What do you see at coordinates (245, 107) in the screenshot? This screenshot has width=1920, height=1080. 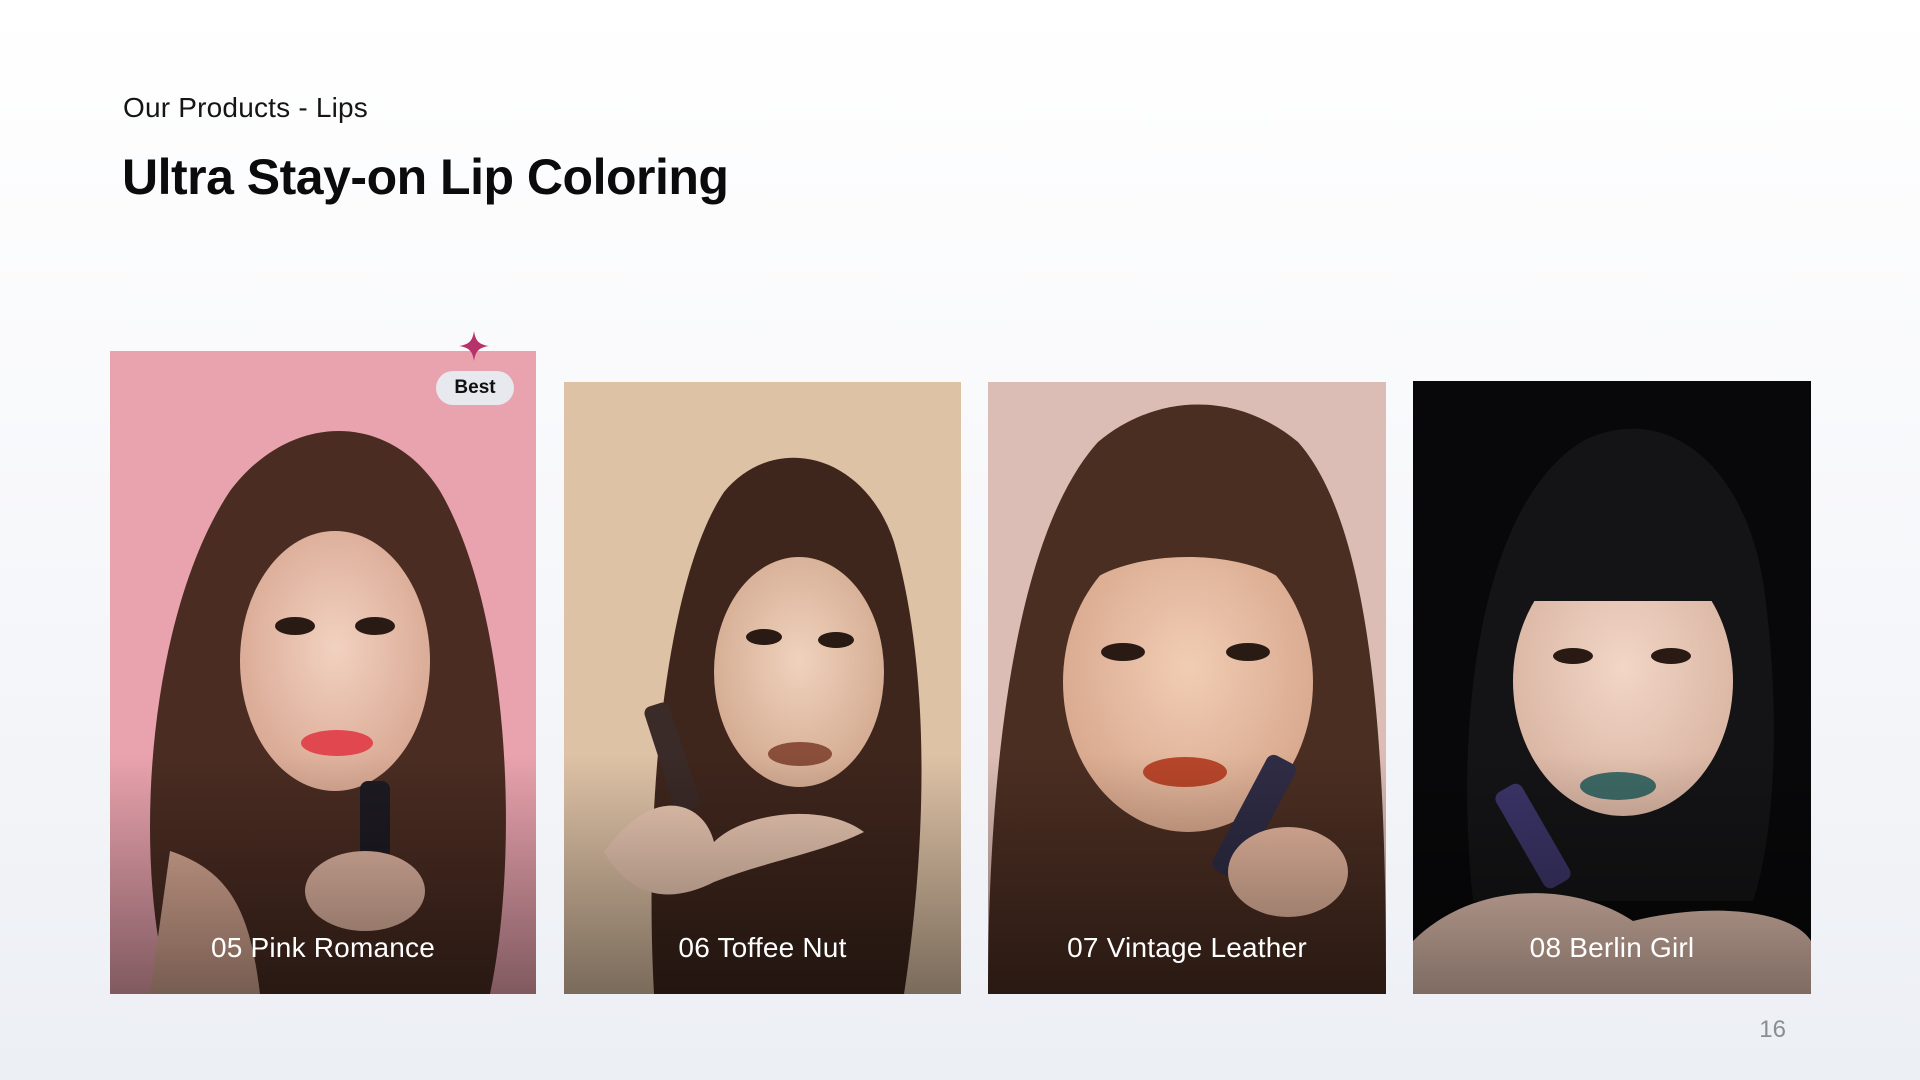 I see `slide-eyebrow: Our Products - Lips` at bounding box center [245, 107].